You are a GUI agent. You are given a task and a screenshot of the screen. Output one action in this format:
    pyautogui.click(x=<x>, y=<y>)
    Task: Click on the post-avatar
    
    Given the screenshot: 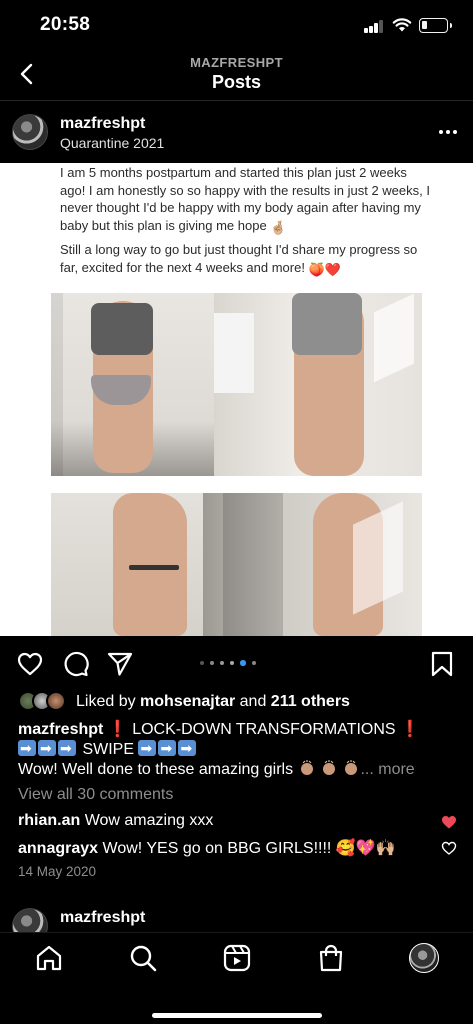 What is the action you would take?
    pyautogui.click(x=30, y=132)
    